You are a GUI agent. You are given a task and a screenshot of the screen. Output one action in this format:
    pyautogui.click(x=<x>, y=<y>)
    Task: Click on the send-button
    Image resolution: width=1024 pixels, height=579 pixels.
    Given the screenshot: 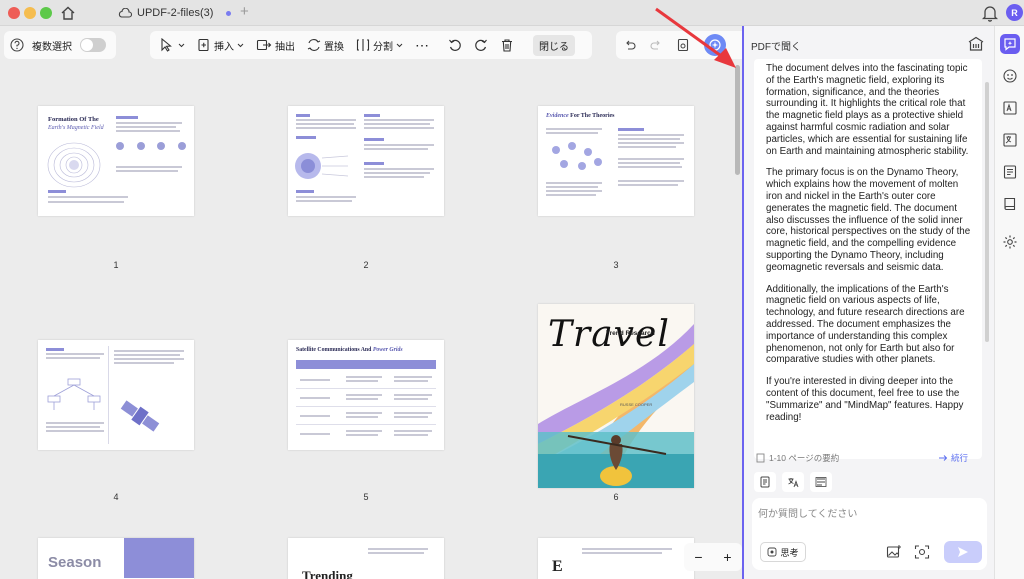 What is the action you would take?
    pyautogui.click(x=963, y=552)
    